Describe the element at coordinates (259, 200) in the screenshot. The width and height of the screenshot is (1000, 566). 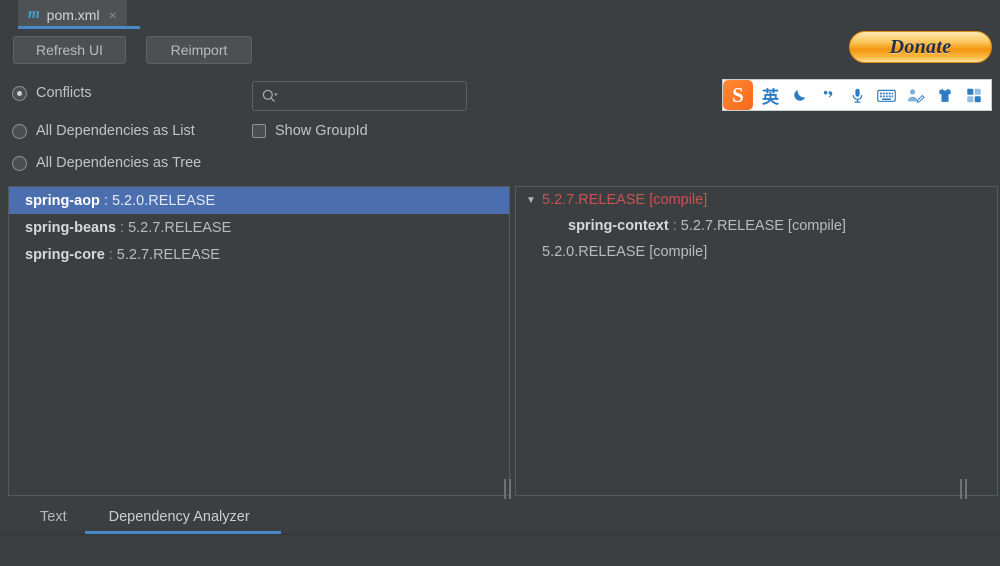
I see `list-item: spring-aop : 5.2.0.RELEASE` at that location.